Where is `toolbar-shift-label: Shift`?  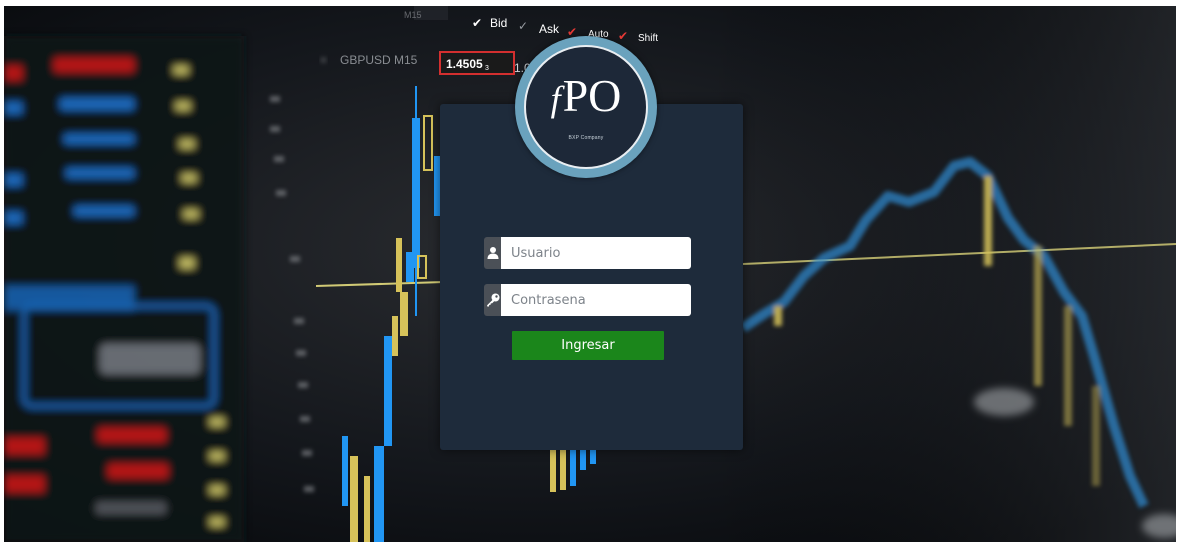 toolbar-shift-label: Shift is located at coordinates (648, 38).